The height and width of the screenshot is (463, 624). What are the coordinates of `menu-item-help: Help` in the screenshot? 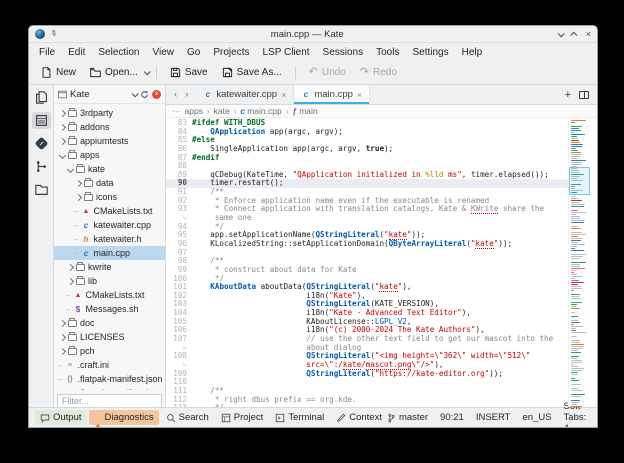 It's located at (472, 52).